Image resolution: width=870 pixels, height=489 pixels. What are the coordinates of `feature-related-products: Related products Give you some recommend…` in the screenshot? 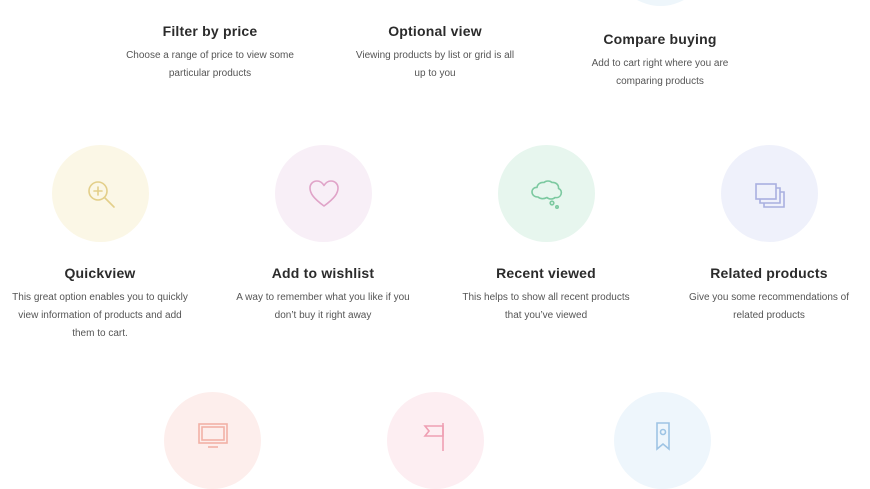 It's located at (764, 294).